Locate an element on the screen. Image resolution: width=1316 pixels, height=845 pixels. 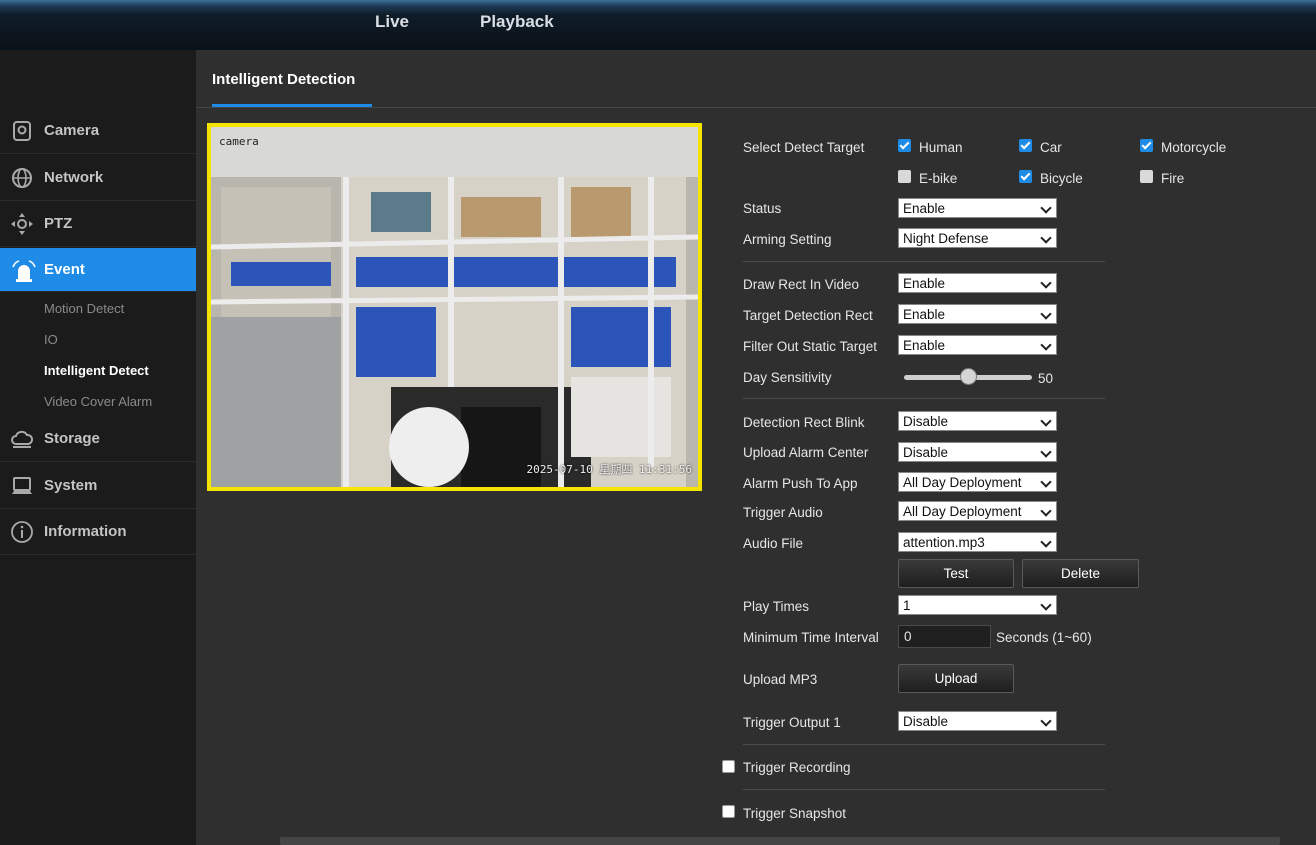
upload-alarm-select: Disable is located at coordinates (977, 452).